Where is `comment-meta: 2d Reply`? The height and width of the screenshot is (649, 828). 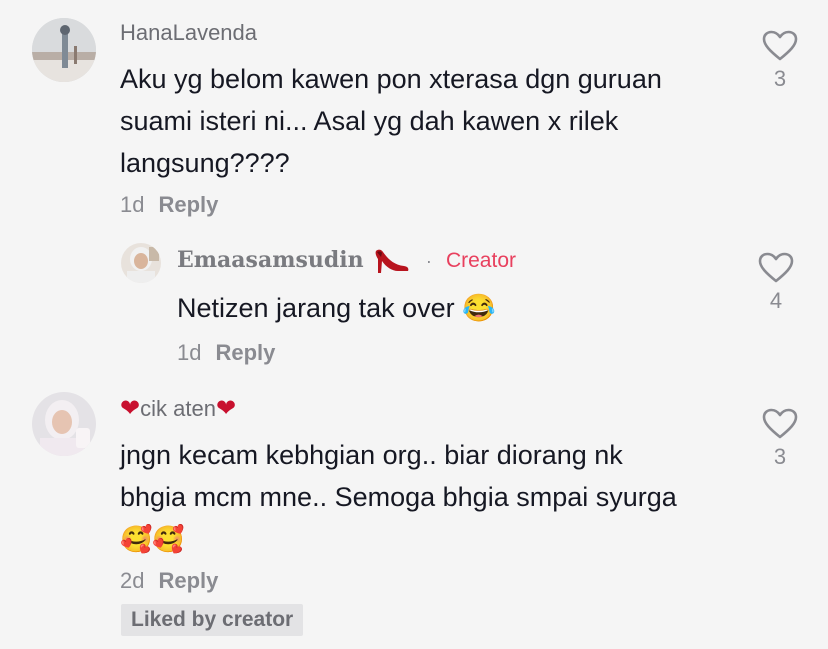 comment-meta: 2d Reply is located at coordinates (169, 581).